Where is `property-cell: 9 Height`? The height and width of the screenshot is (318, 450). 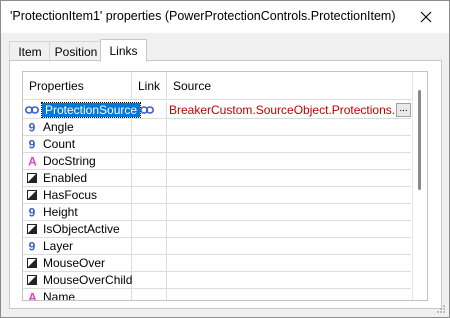
property-cell: 9 Height is located at coordinates (77, 212).